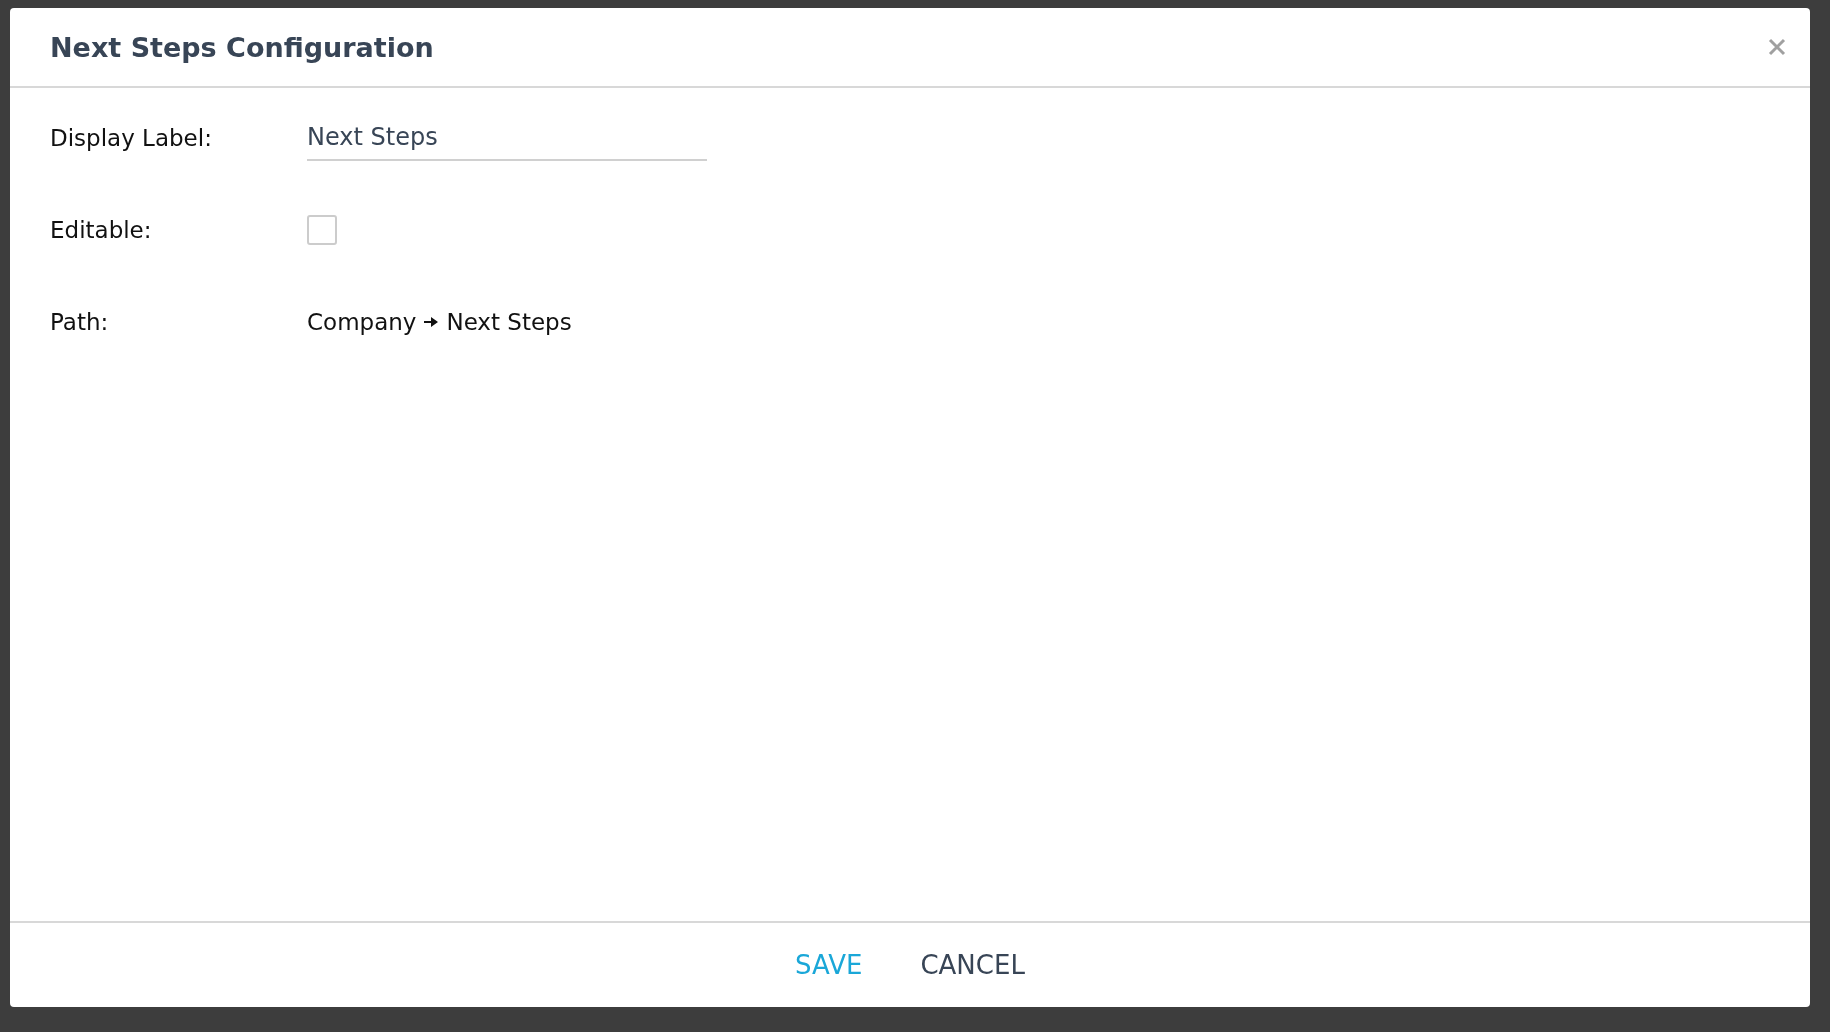  Describe the element at coordinates (1777, 47) in the screenshot. I see `close-icon` at that location.